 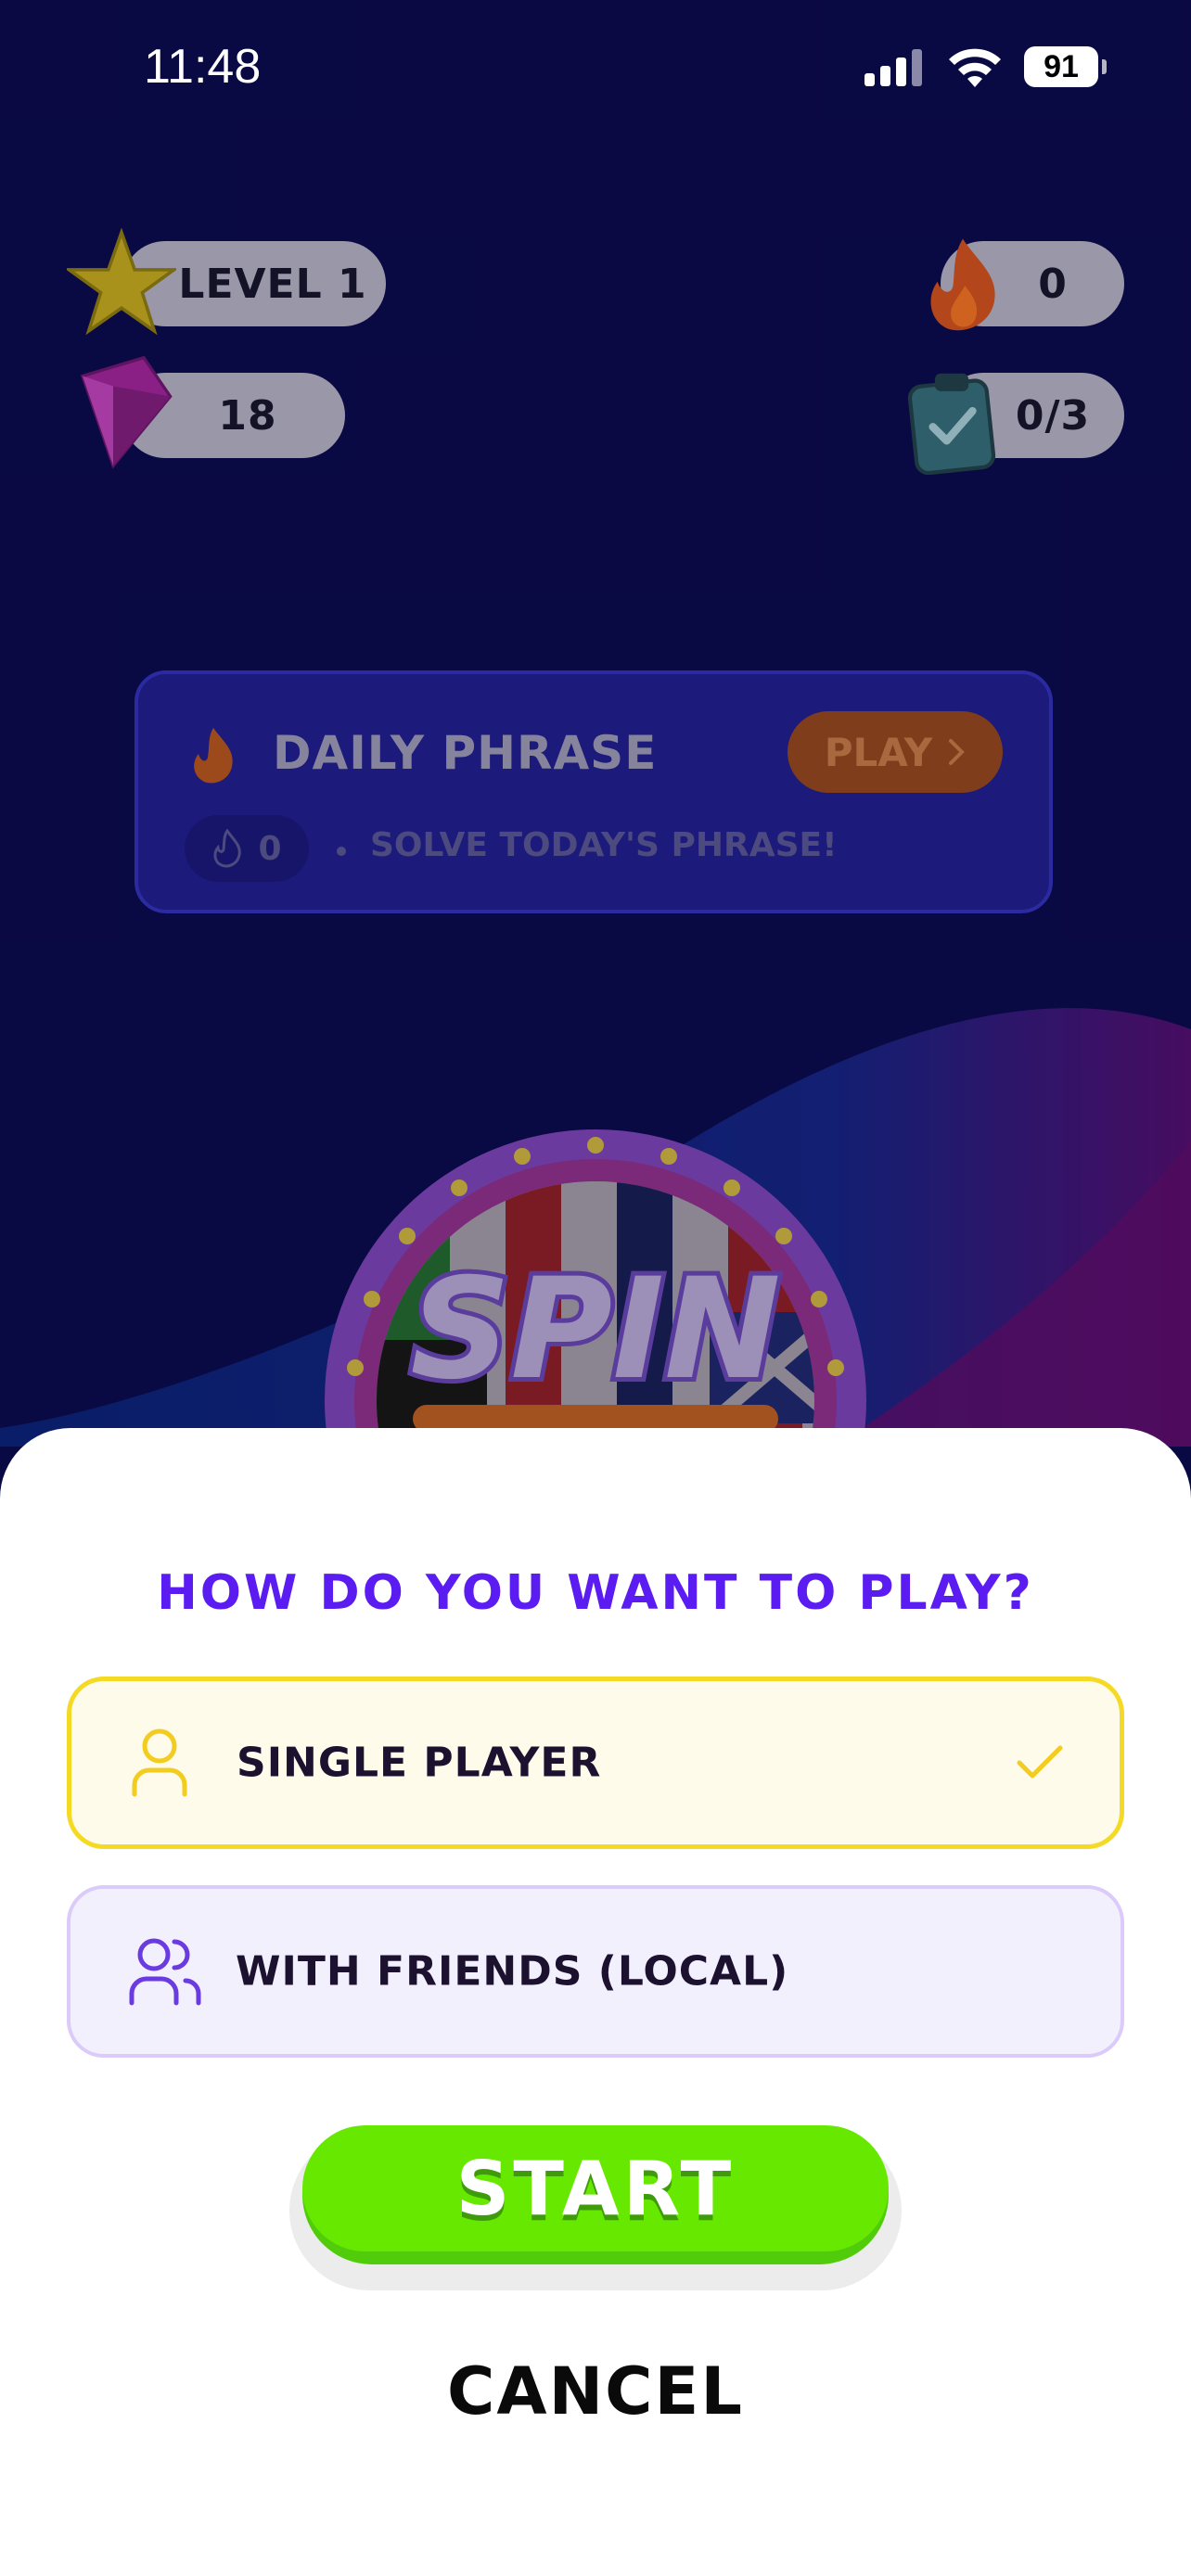 I want to click on option-single-player-label: SINGLE PLAYER, so click(x=419, y=1763).